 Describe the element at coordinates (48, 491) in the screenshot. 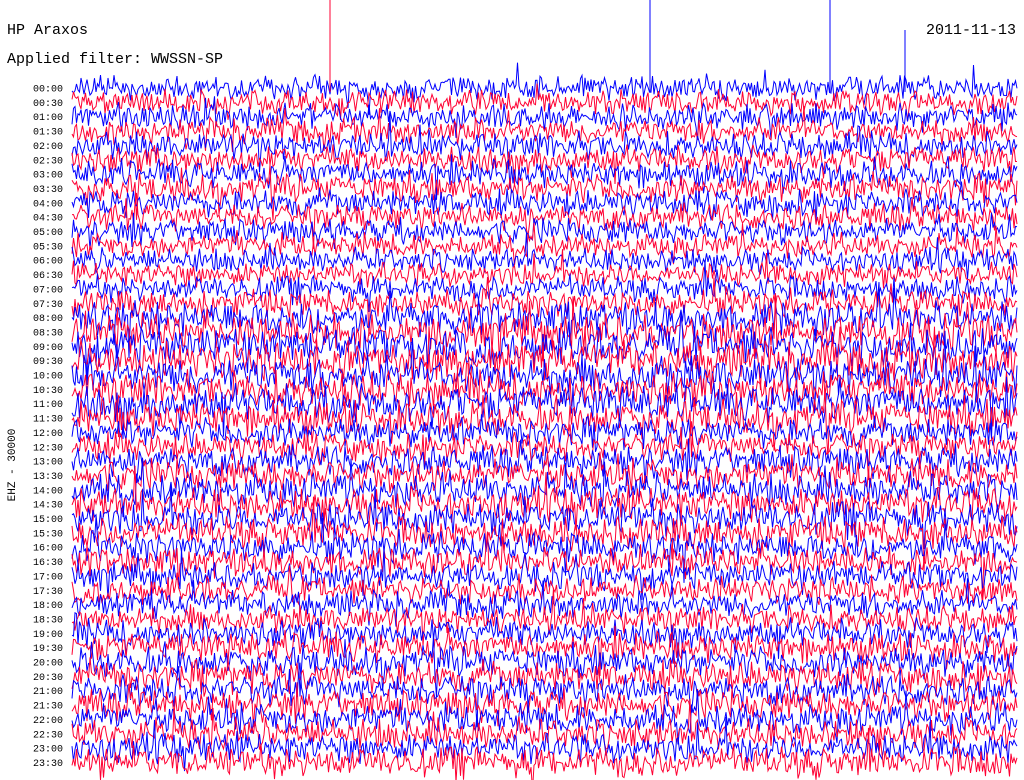

I see `row-label: 14:00` at that location.